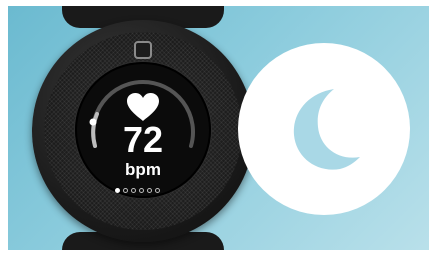 The image size is (433, 255). Describe the element at coordinates (143, 169) in the screenshot. I see `heart-rate-unit: bpm` at that location.